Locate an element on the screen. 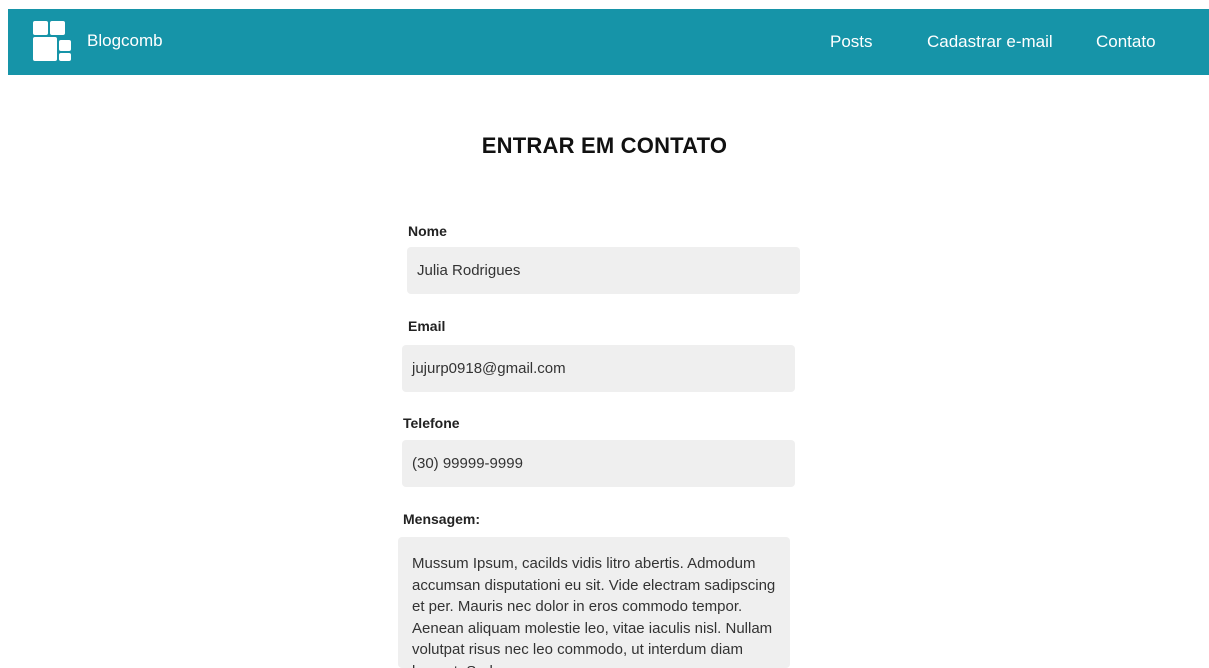  page-title: ENTRAR EM CONTATO is located at coordinates (604, 145).